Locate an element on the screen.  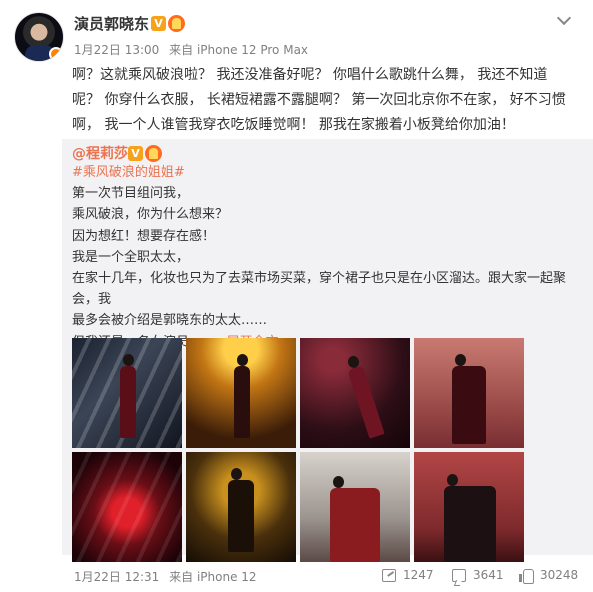
repost-line: 第一次节目组问我， is located at coordinates (131, 194).